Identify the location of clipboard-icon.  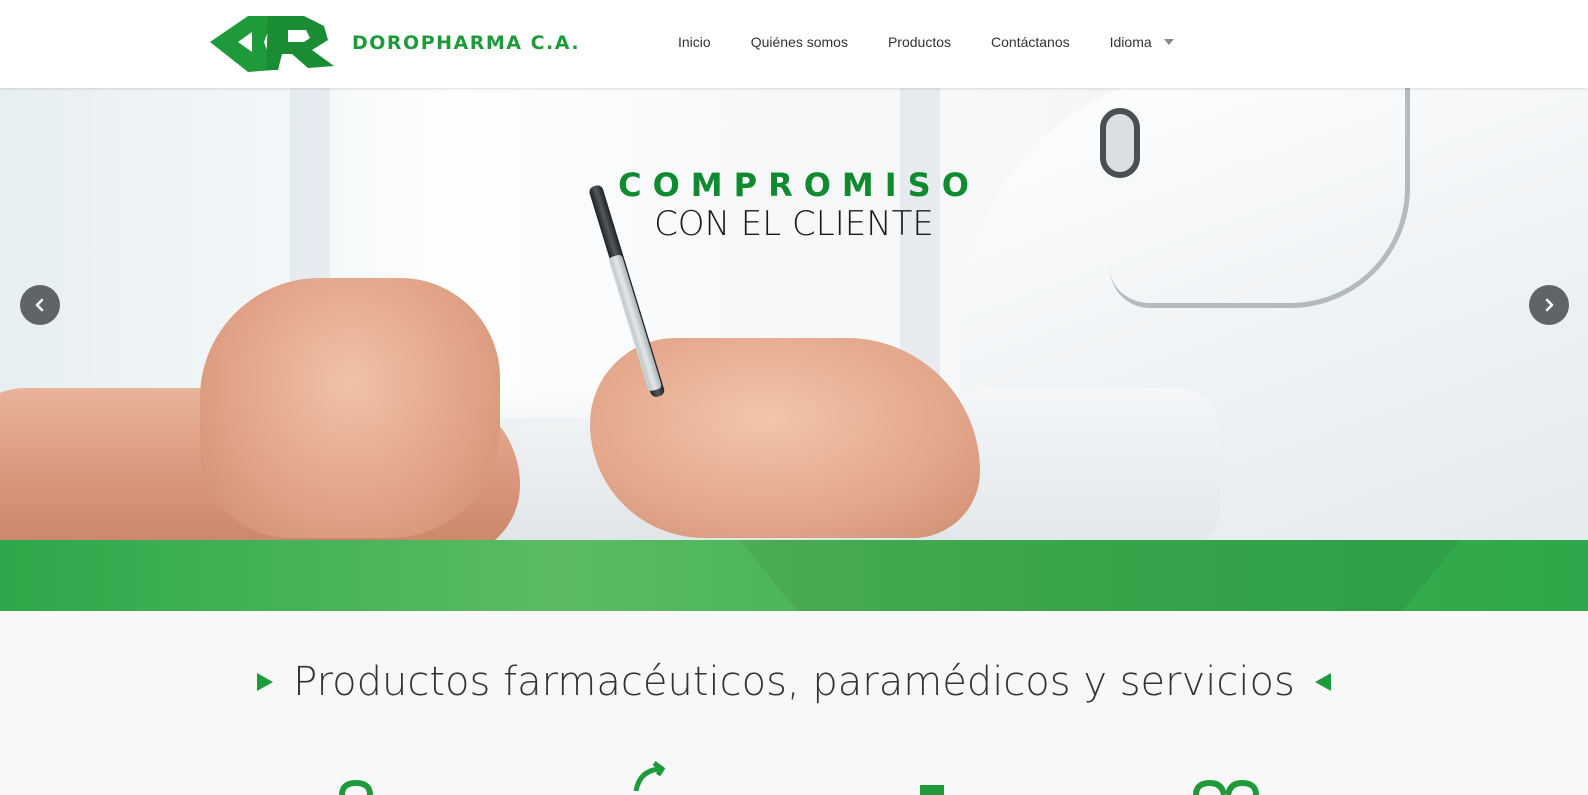
(932, 790).